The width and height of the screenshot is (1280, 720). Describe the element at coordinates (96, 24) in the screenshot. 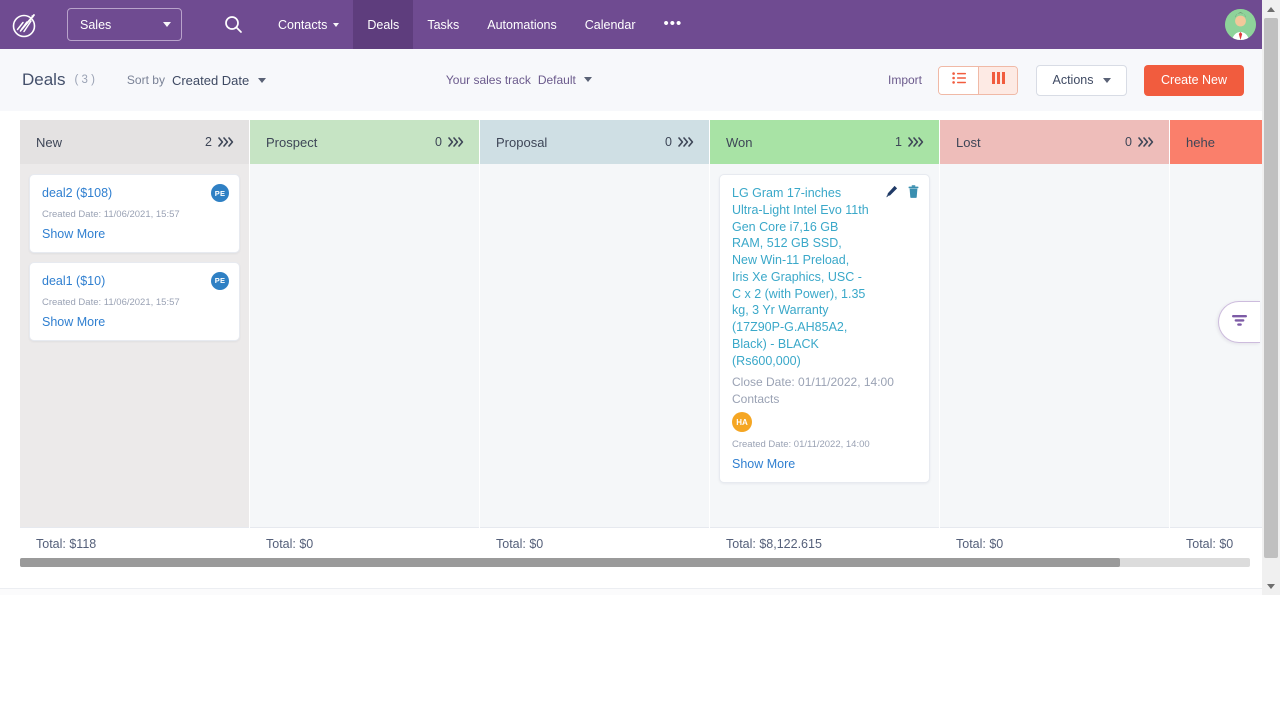

I see `sales-track-selector-label: Sales` at that location.